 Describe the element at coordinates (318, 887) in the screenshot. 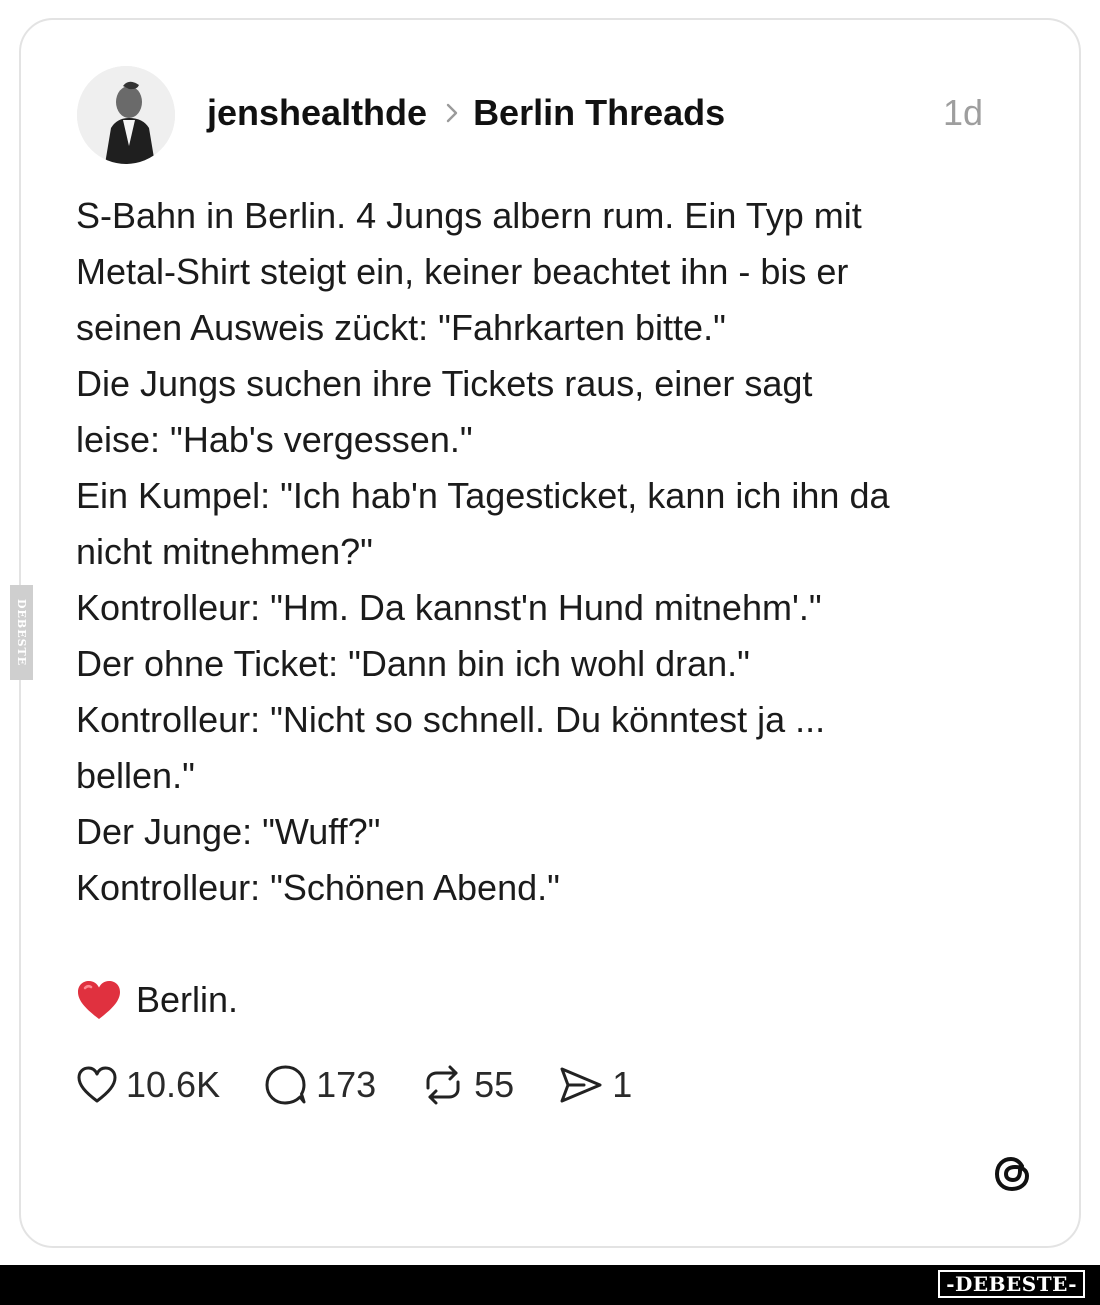

I see `post-text-line: Kontrolleur: "Schönen Abend."` at that location.